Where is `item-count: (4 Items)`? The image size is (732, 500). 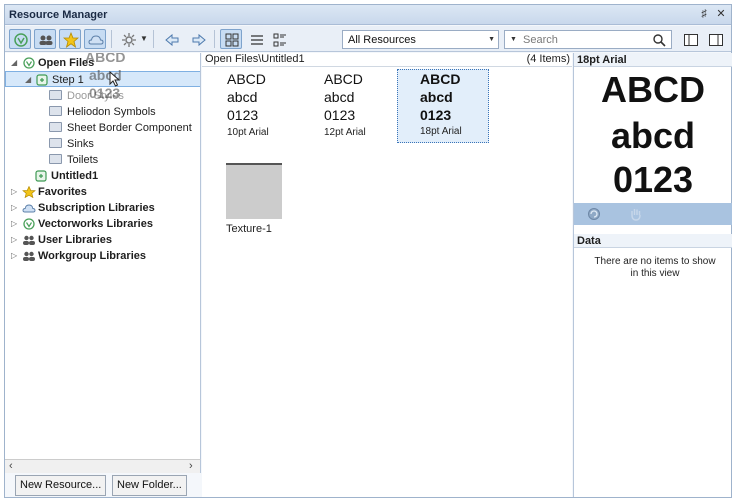
item-count: (4 Items) is located at coordinates (548, 59).